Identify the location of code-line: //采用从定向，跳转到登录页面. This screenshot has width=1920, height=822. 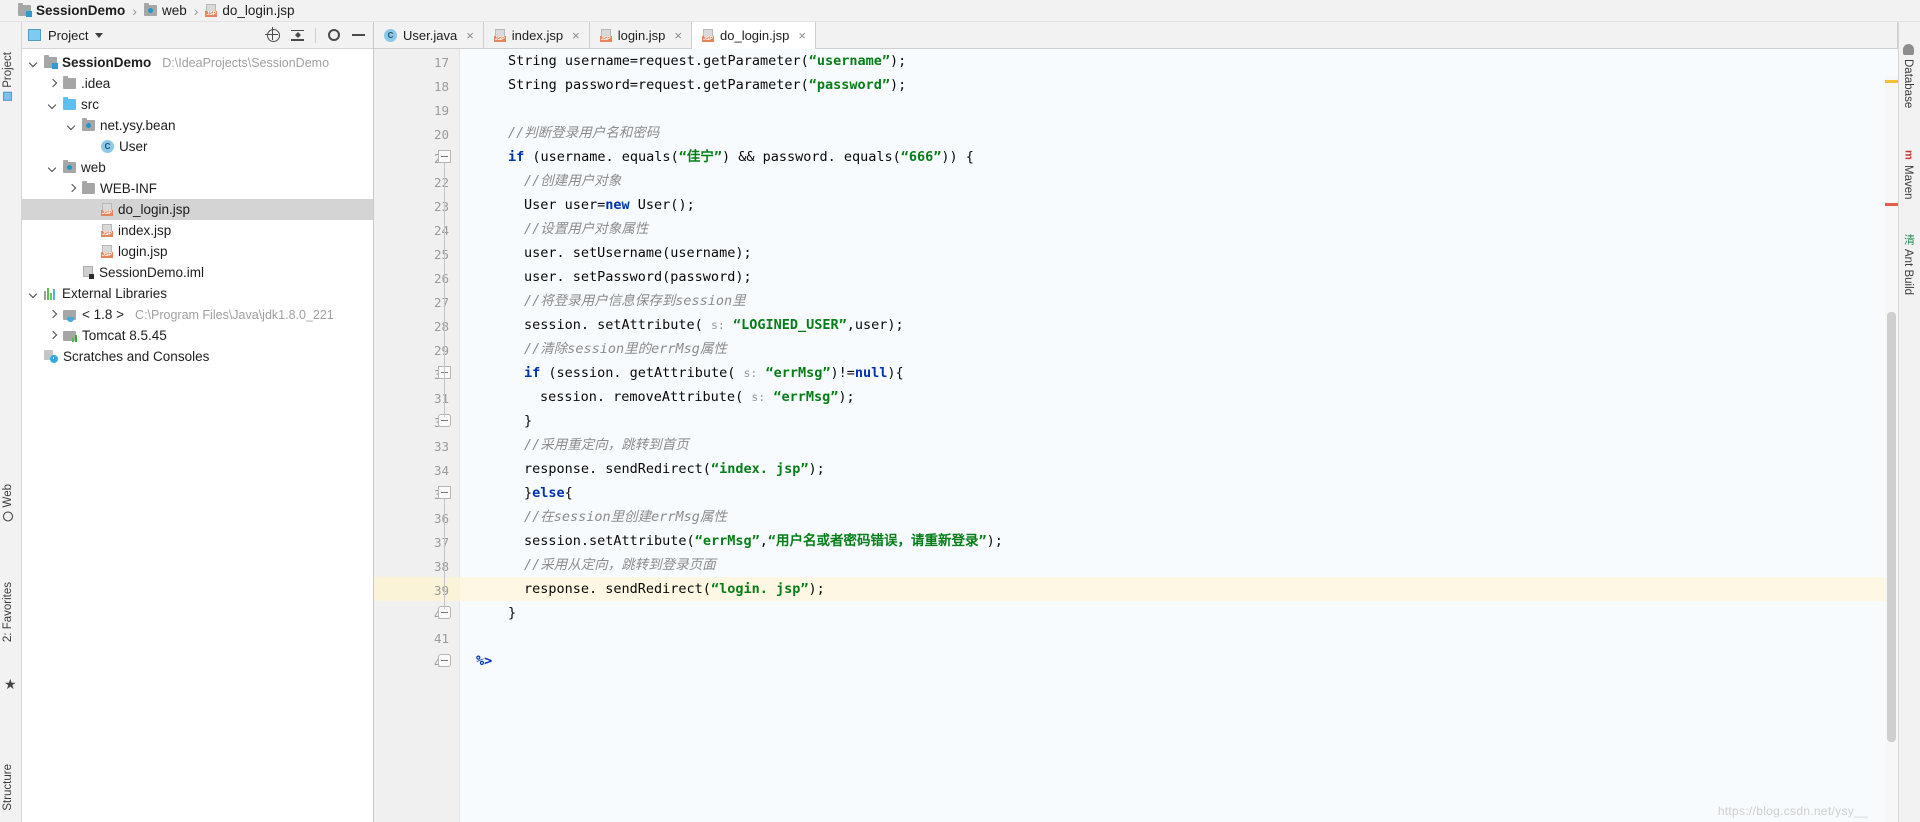
(1179, 565).